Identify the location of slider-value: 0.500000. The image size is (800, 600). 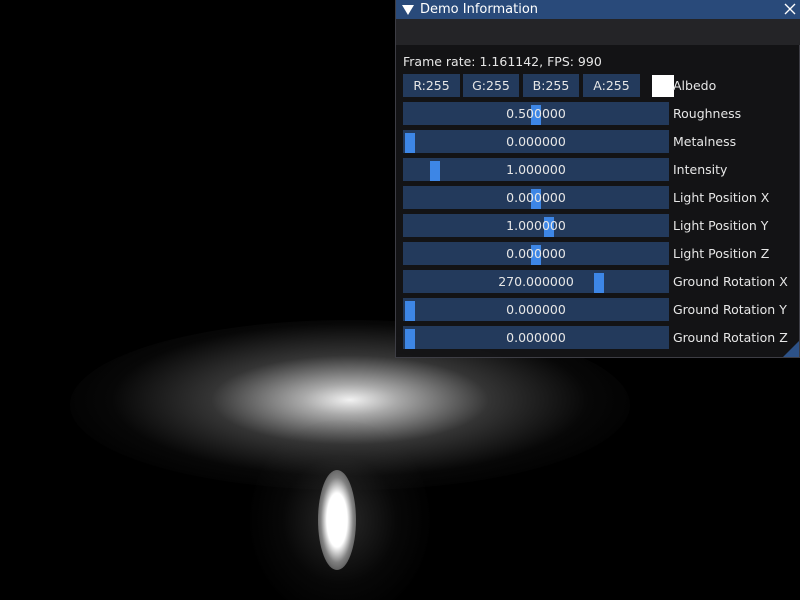
(536, 113).